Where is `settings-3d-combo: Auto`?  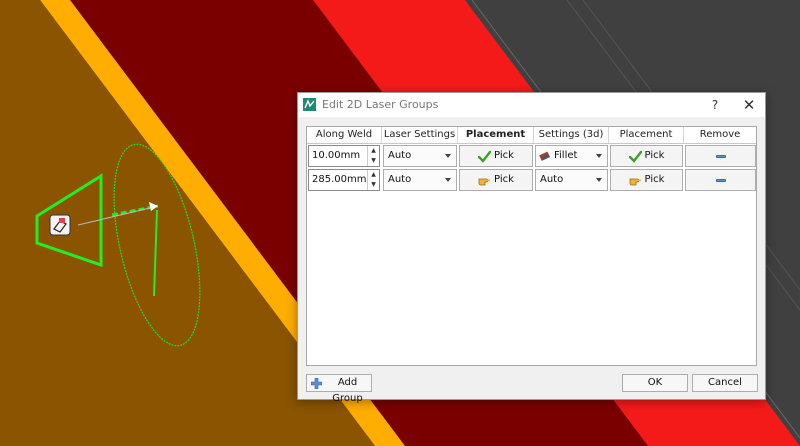 settings-3d-combo: Auto is located at coordinates (571, 180).